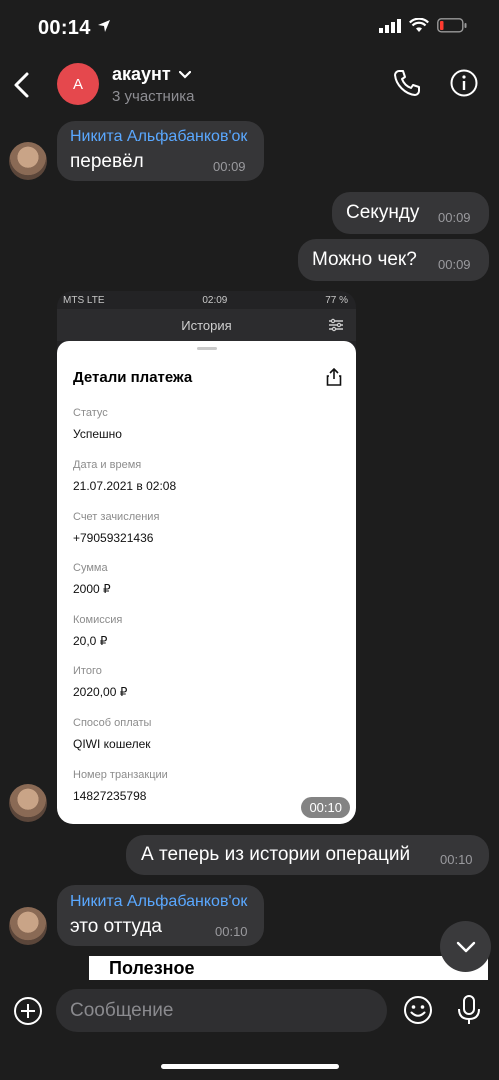 The image size is (499, 1080). I want to click on wifi-icon, so click(419, 25).